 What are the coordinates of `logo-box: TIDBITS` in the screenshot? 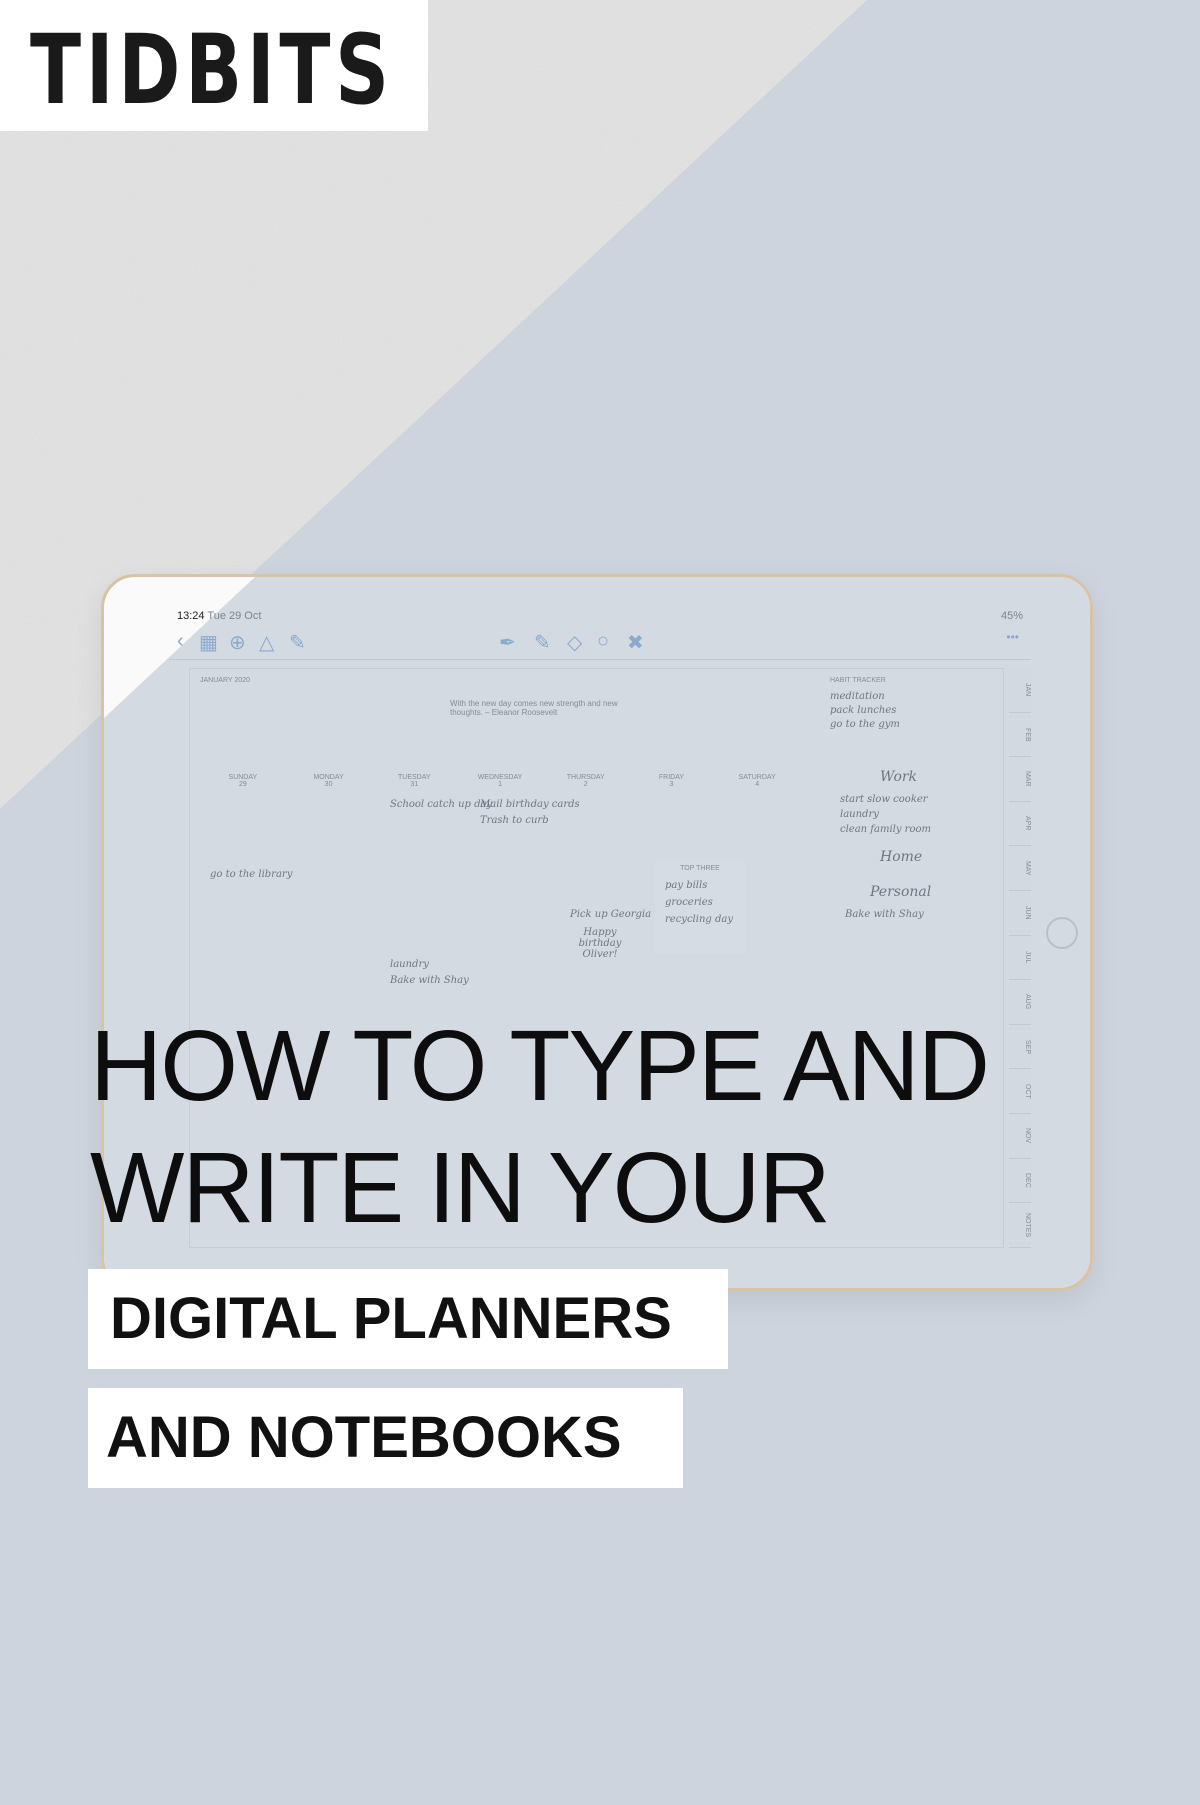 It's located at (214, 65).